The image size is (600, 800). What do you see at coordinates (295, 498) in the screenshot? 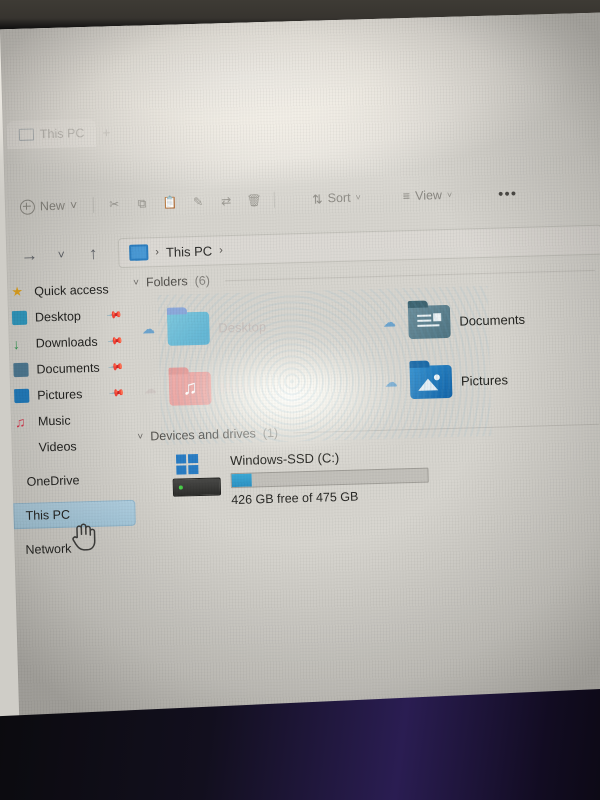
I see `drive-free-space: 426 GB free of 475 GB` at bounding box center [295, 498].